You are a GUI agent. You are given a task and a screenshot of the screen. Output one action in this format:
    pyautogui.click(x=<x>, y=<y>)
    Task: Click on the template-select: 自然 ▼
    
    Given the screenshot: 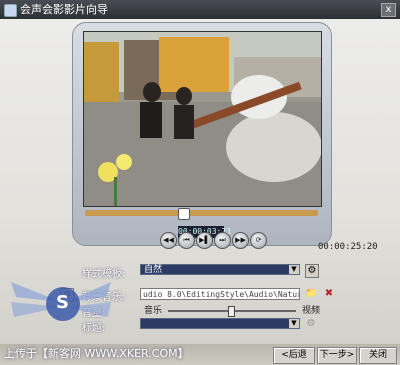 What is the action you would take?
    pyautogui.click(x=220, y=269)
    